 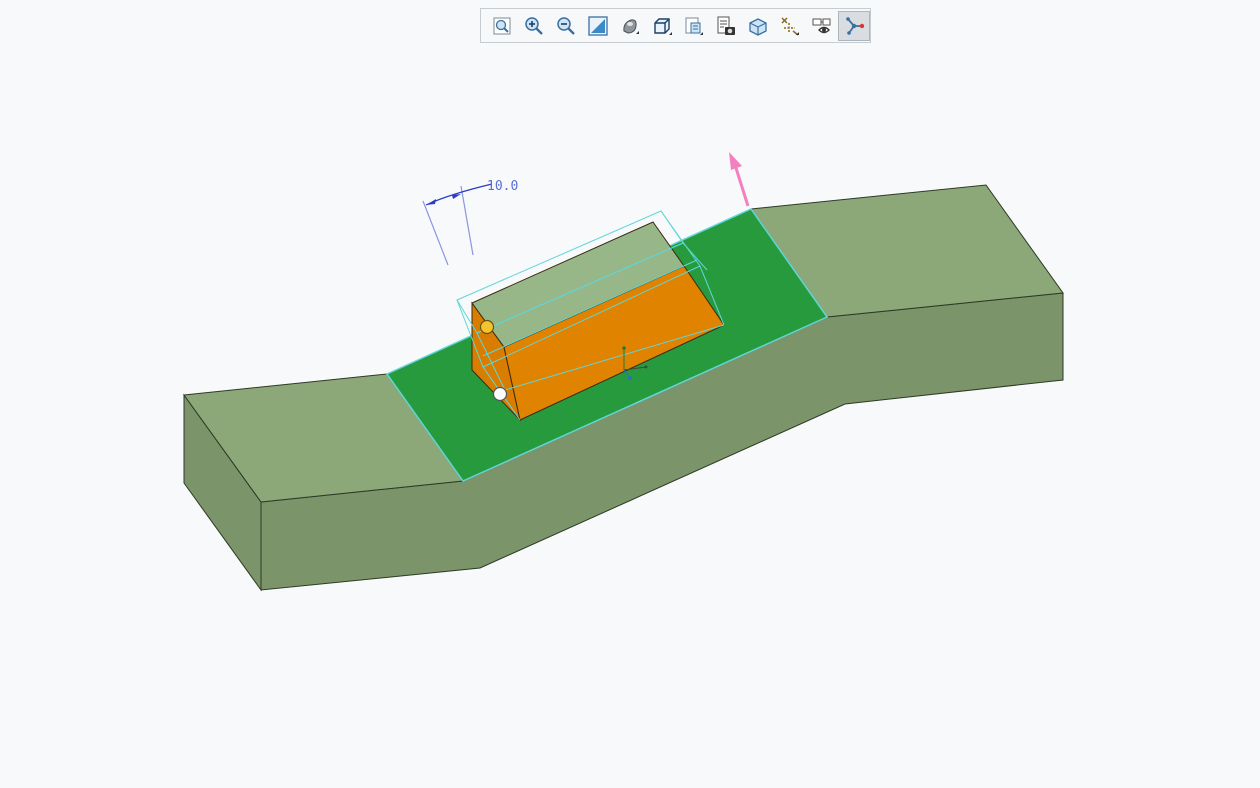 I want to click on view-manager-icon, so click(x=694, y=26).